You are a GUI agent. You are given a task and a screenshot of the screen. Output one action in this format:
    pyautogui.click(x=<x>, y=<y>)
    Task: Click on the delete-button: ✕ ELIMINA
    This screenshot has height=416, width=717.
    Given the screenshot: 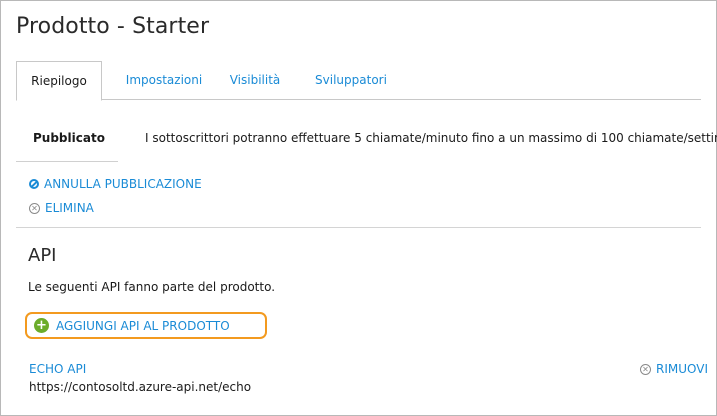 What is the action you would take?
    pyautogui.click(x=61, y=208)
    